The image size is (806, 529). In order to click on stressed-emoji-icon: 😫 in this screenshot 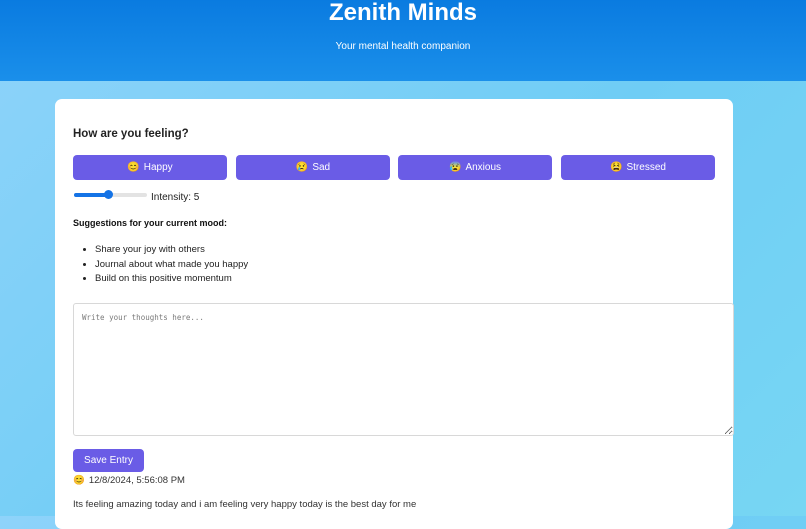, I will do `click(616, 167)`.